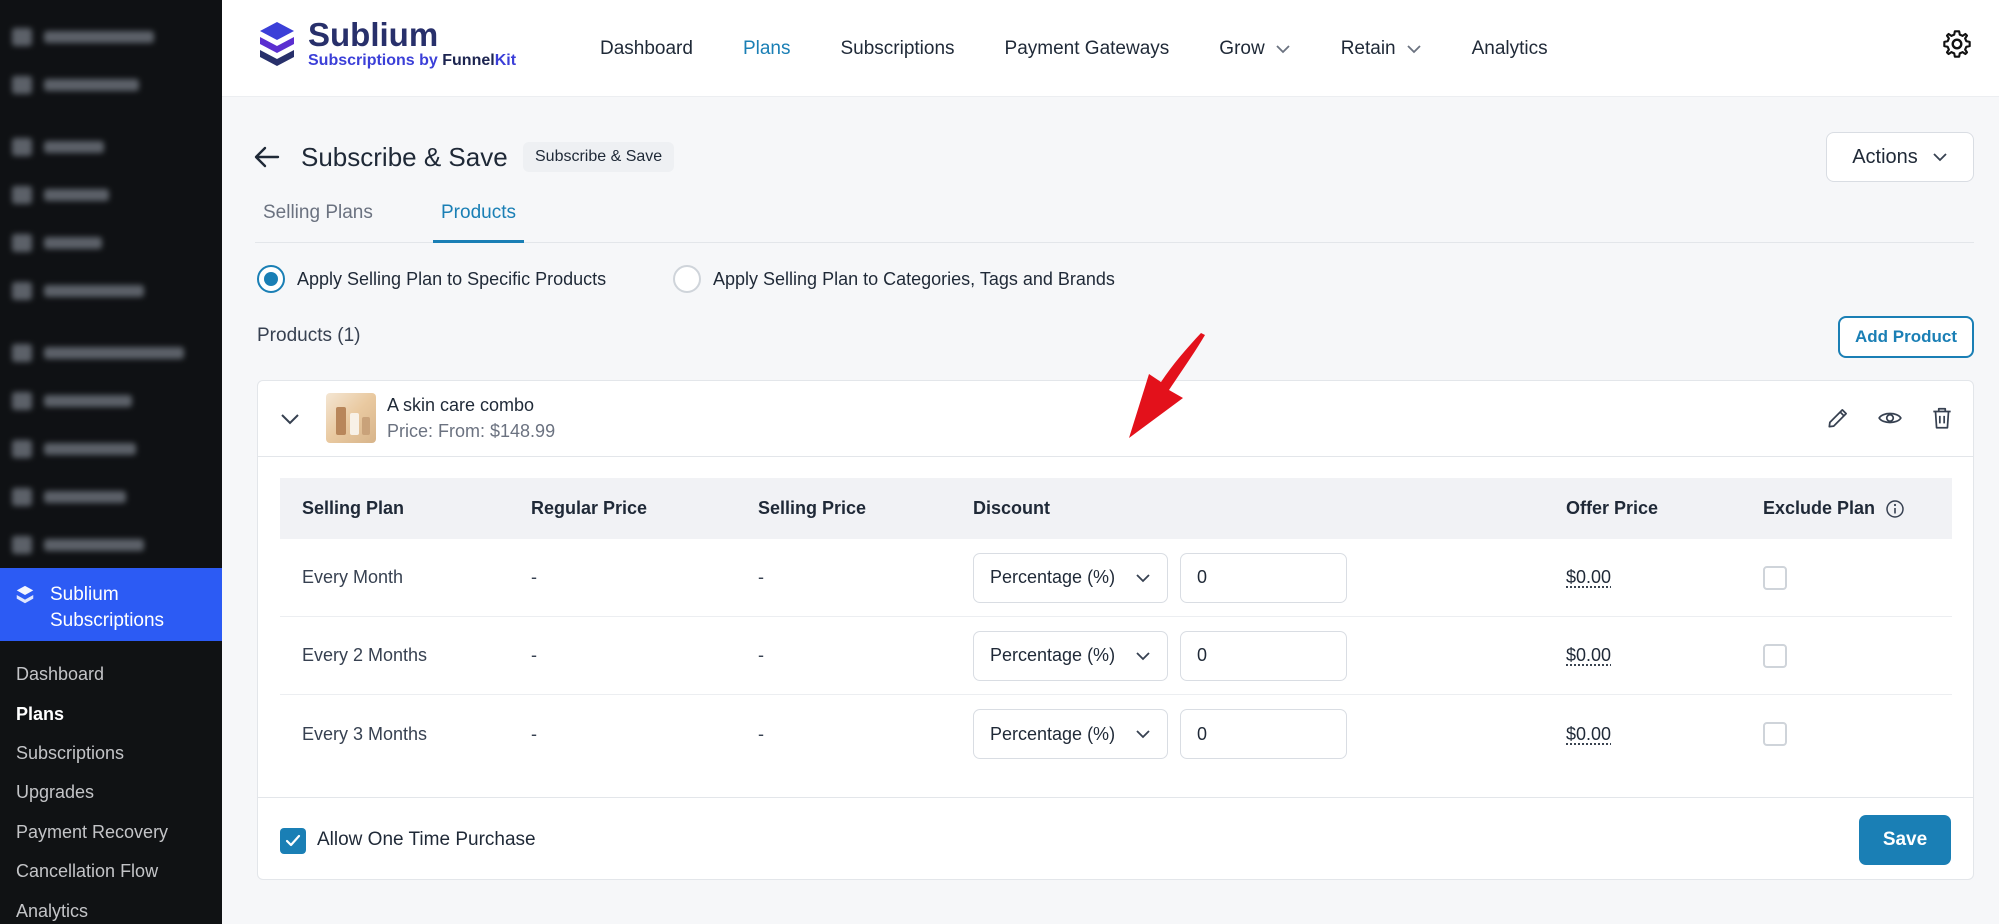 This screenshot has height=924, width=1999. Describe the element at coordinates (1087, 49) in the screenshot. I see `nav-payment-gateways: Payment Gateways` at that location.